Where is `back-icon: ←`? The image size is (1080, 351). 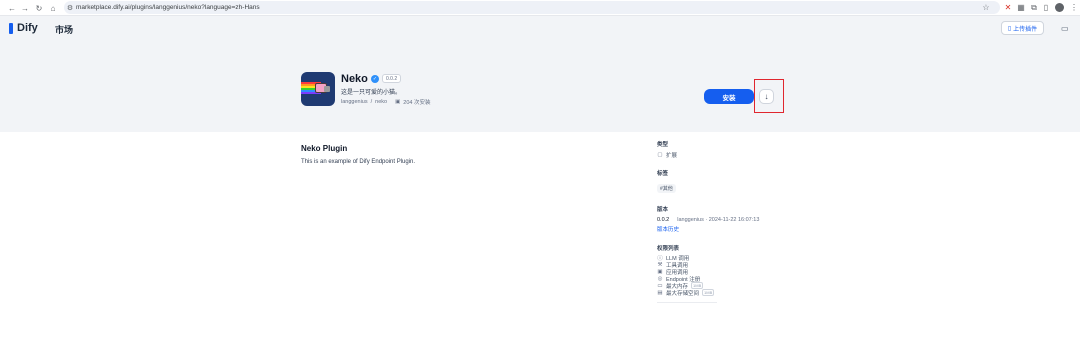
back-icon: ← is located at coordinates (12, 8).